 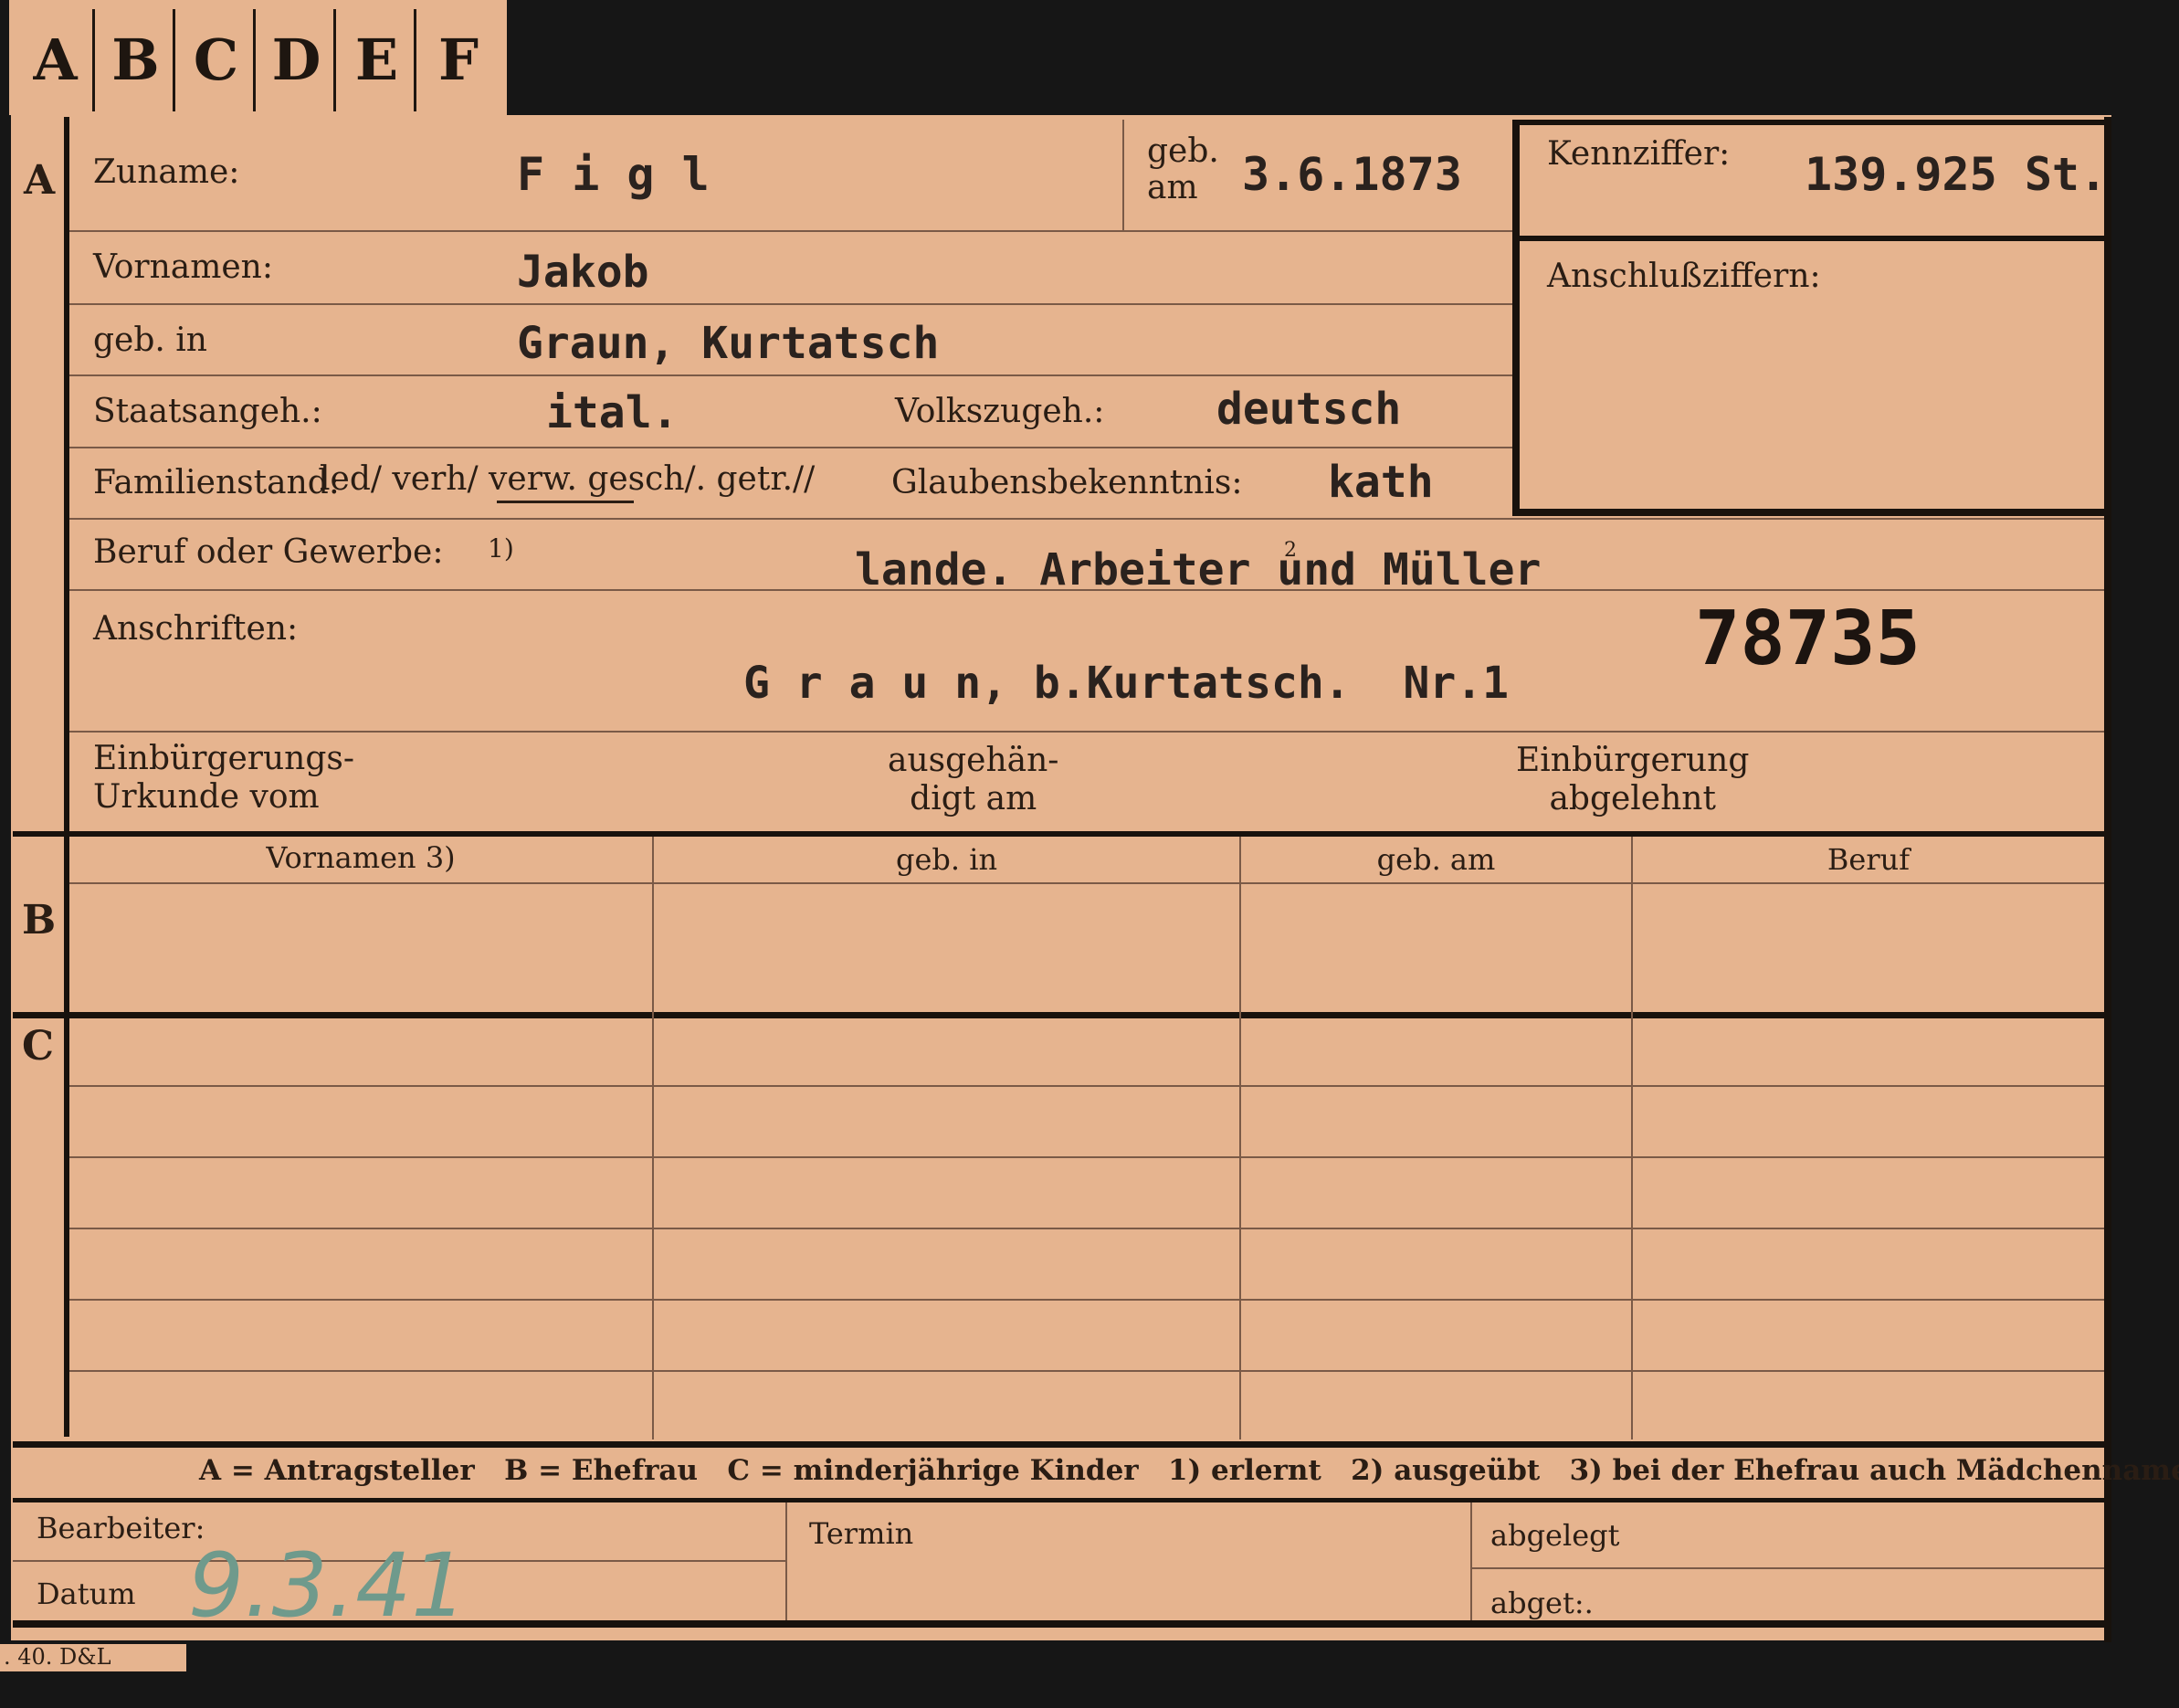 What do you see at coordinates (583, 272) in the screenshot?
I see `given-names-value: Jakob` at bounding box center [583, 272].